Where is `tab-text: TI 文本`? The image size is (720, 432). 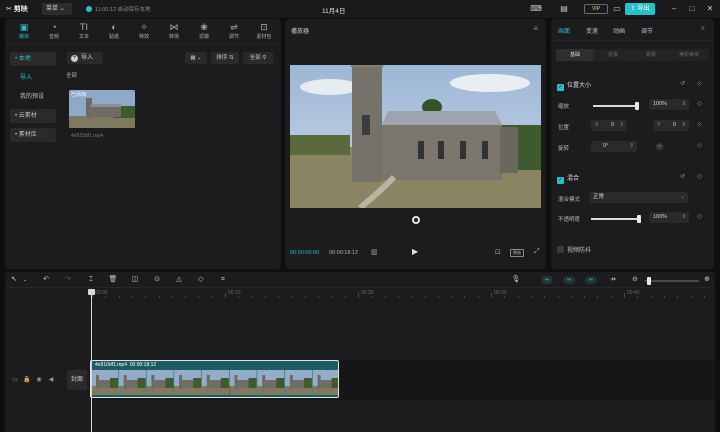 tab-text: TI 文本 is located at coordinates (84, 32).